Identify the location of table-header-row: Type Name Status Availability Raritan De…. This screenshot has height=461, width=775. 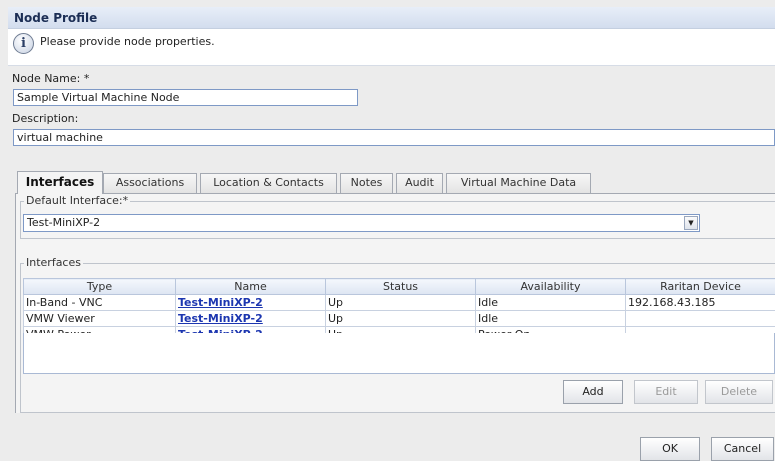
(399, 287).